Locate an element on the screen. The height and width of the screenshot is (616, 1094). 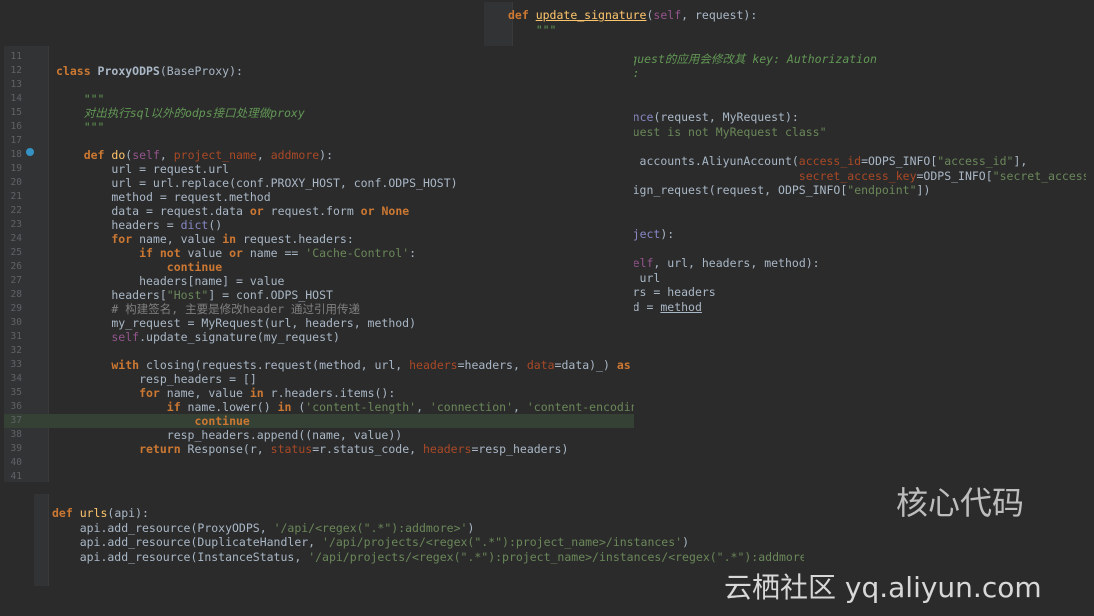
line-number: 23 is located at coordinates (16, 224).